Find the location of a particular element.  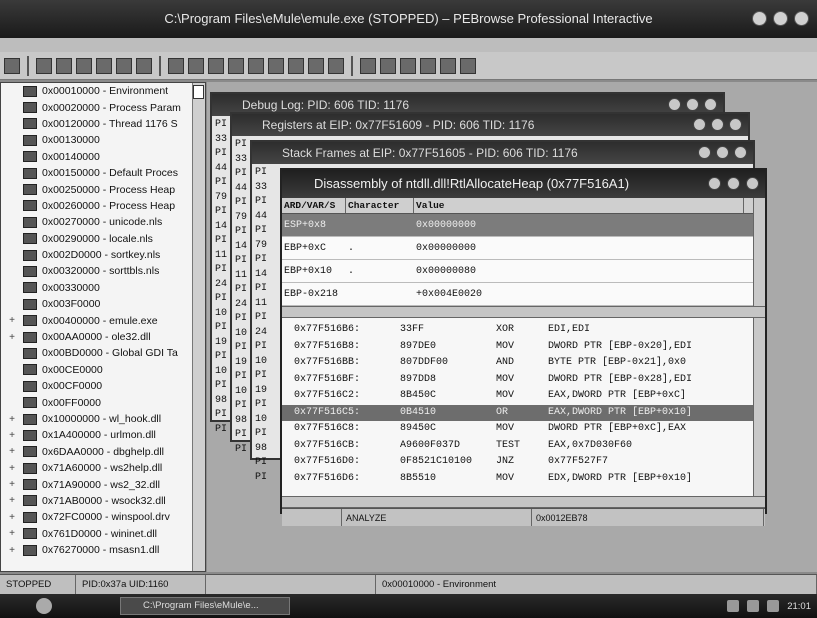

instruction-row: 0x77F516B6: 33FF XOR EDI,EDI is located at coordinates (523, 330).